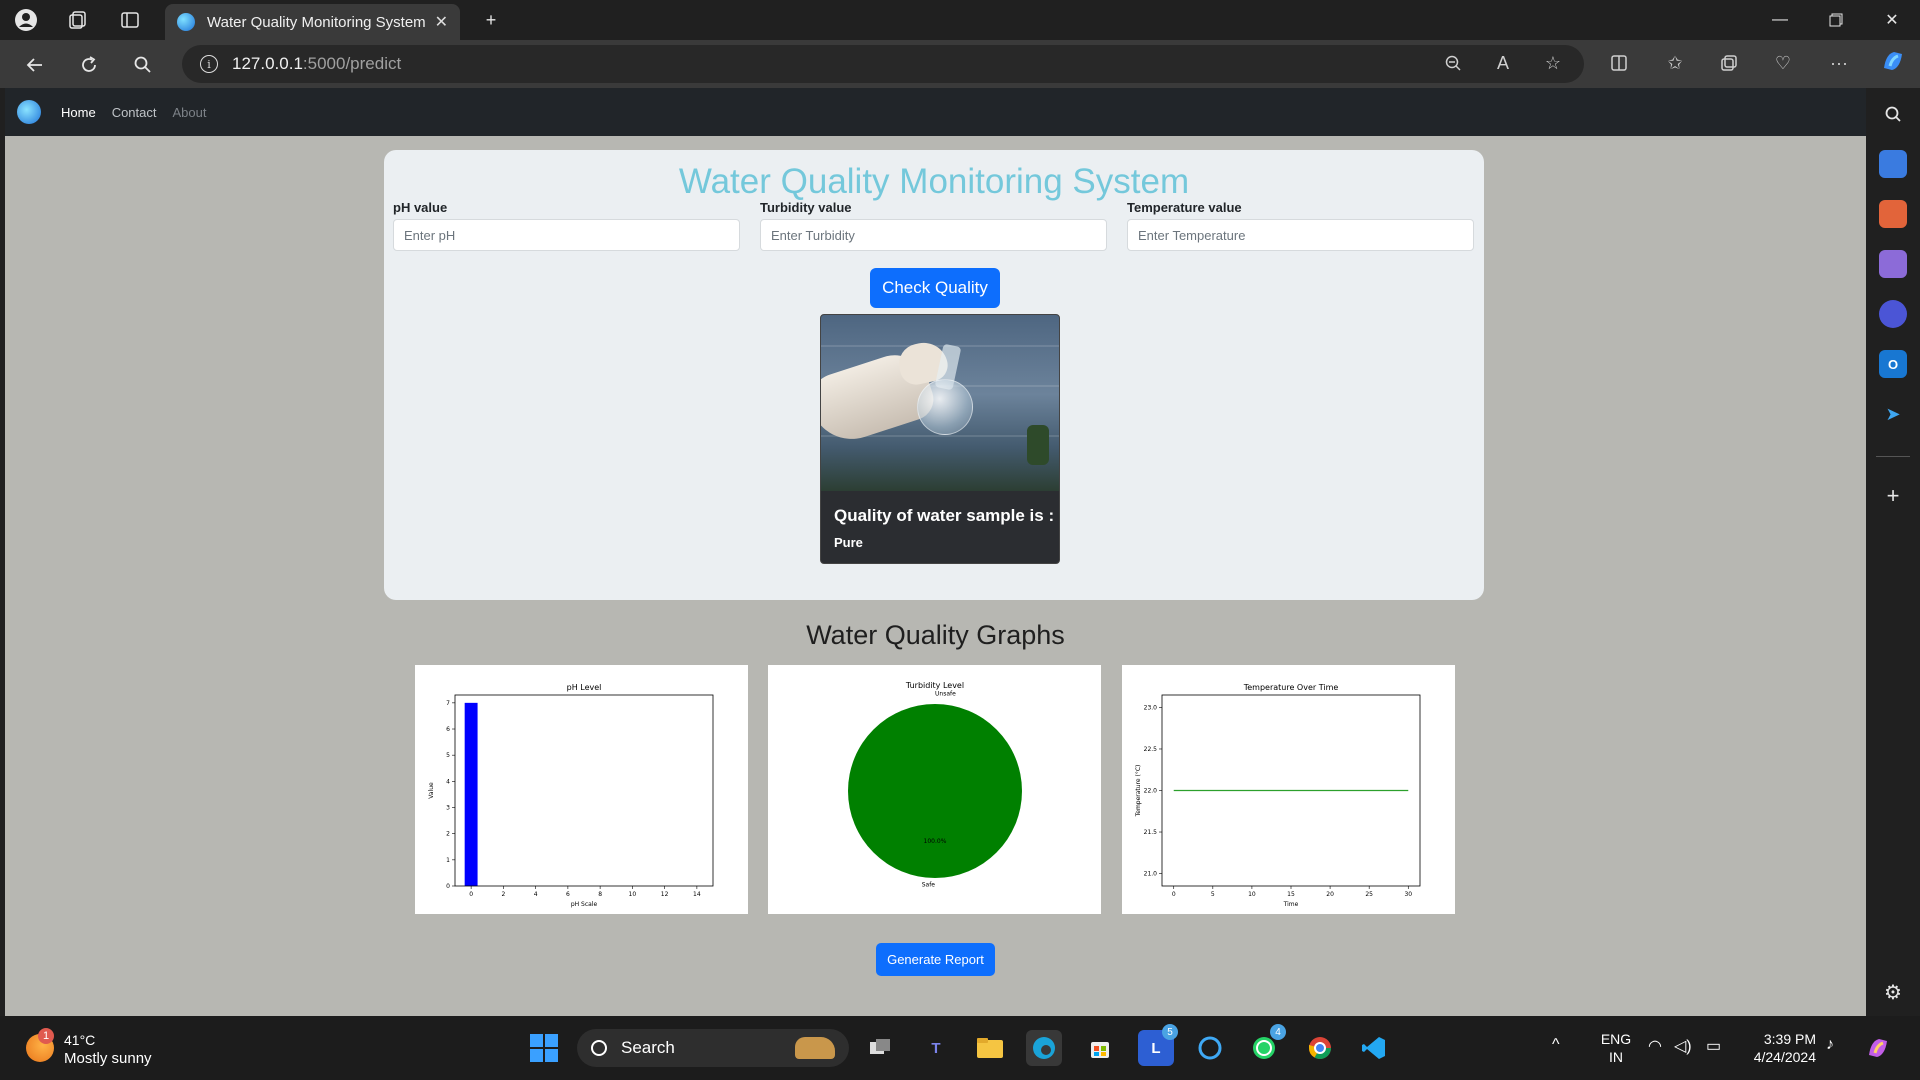  I want to click on more-menu-icon: ···, so click(1839, 63).